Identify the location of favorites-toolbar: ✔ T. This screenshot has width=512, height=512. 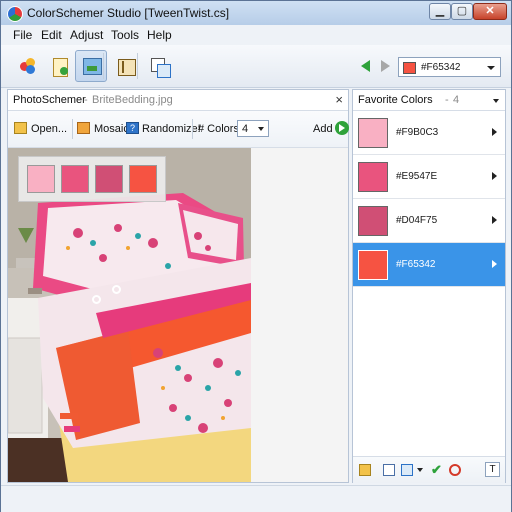
(429, 469).